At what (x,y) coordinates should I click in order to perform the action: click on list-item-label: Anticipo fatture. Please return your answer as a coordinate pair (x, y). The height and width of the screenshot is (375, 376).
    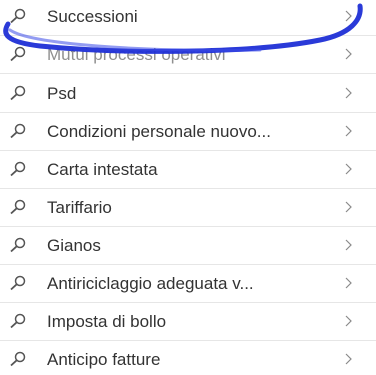
    Looking at the image, I should click on (104, 359).